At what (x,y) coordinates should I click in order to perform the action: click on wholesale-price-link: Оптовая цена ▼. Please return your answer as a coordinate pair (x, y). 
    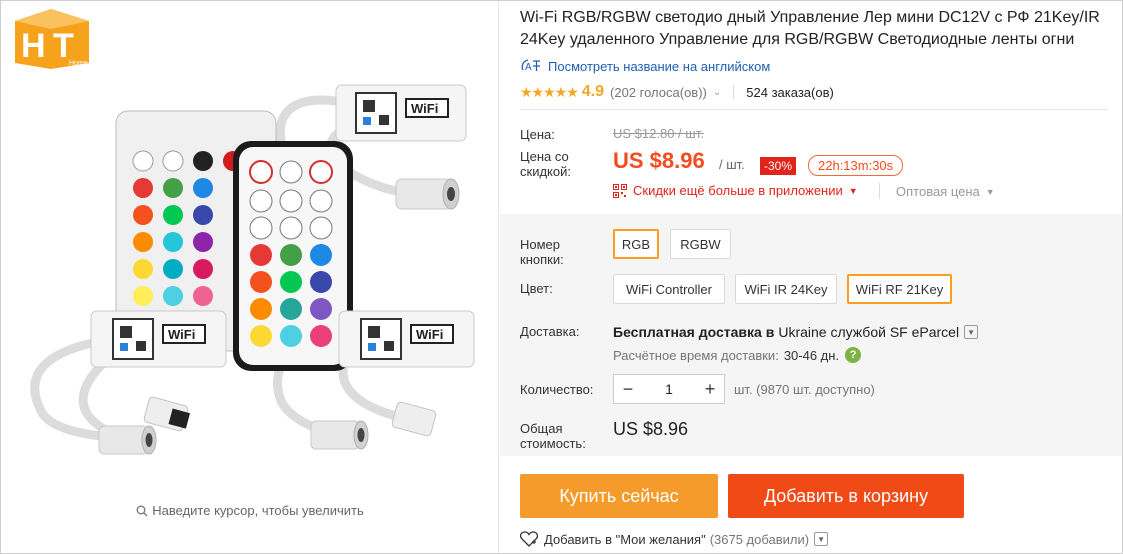
    Looking at the image, I should click on (945, 191).